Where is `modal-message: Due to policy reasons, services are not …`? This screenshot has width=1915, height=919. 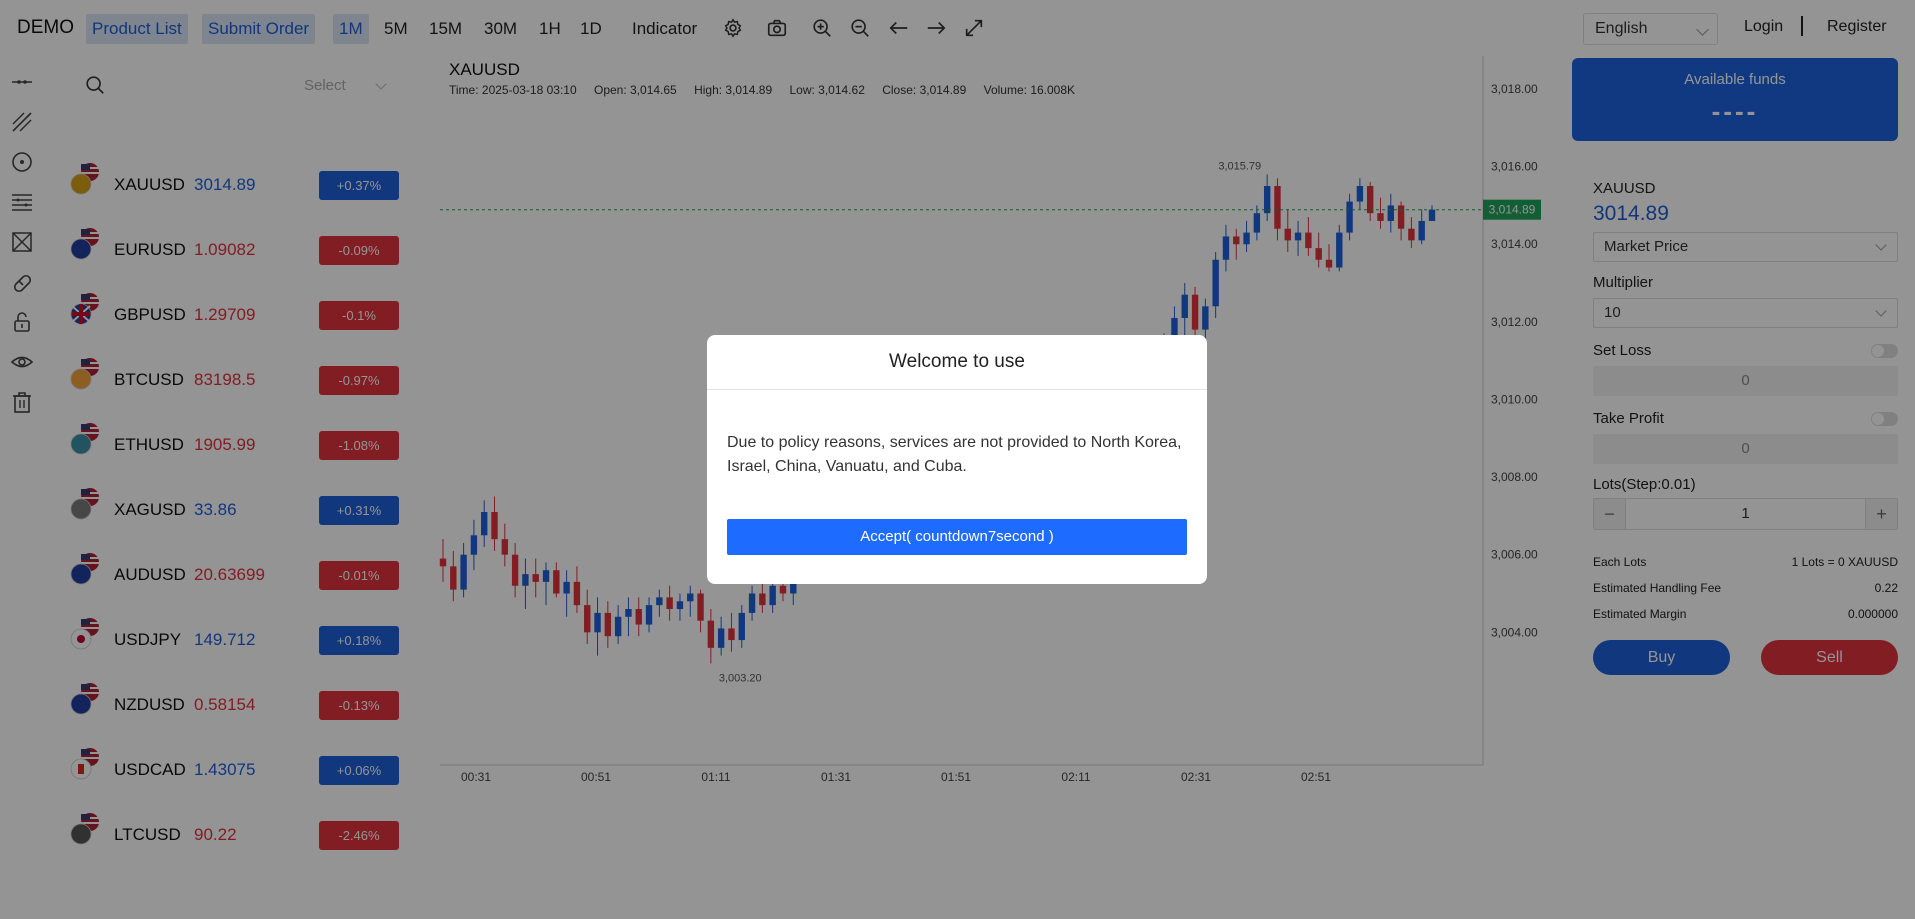 modal-message: Due to policy reasons, services are not … is located at coordinates (954, 454).